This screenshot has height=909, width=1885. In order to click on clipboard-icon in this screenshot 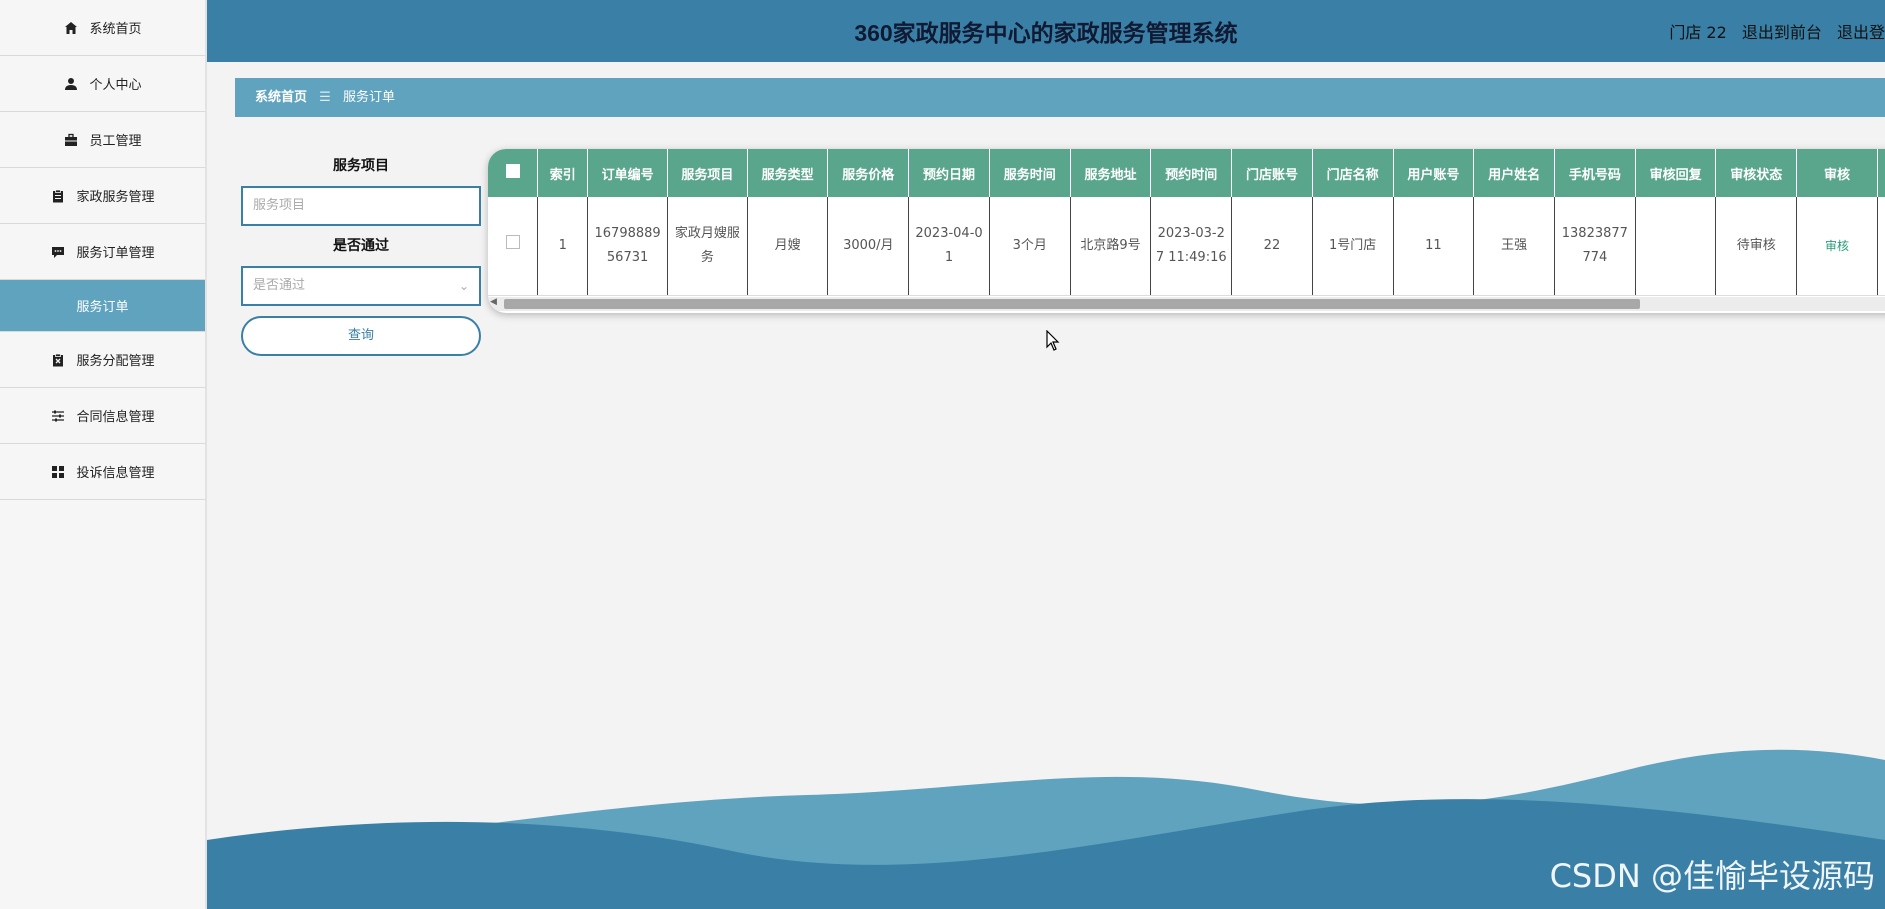, I will do `click(58, 196)`.